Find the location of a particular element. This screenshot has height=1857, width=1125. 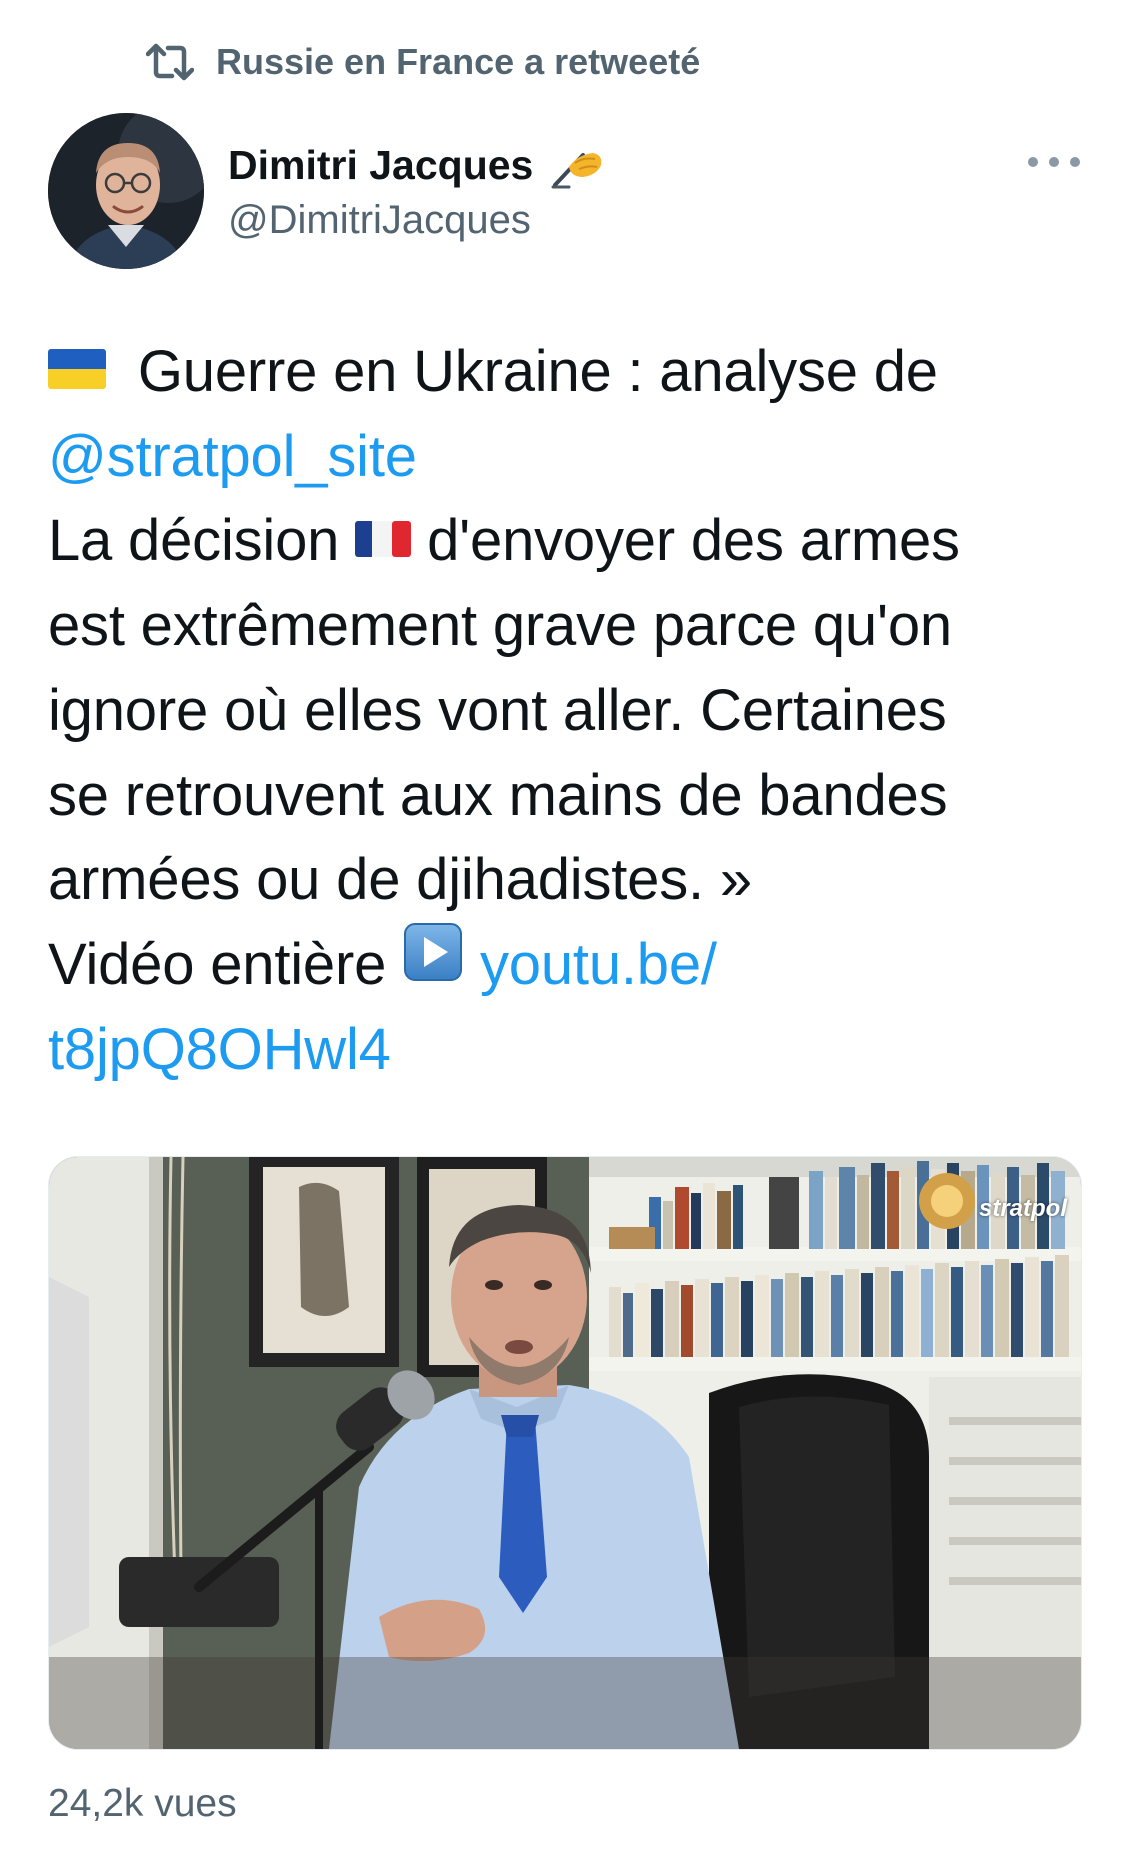

more-options-button is located at coordinates (1054, 162).